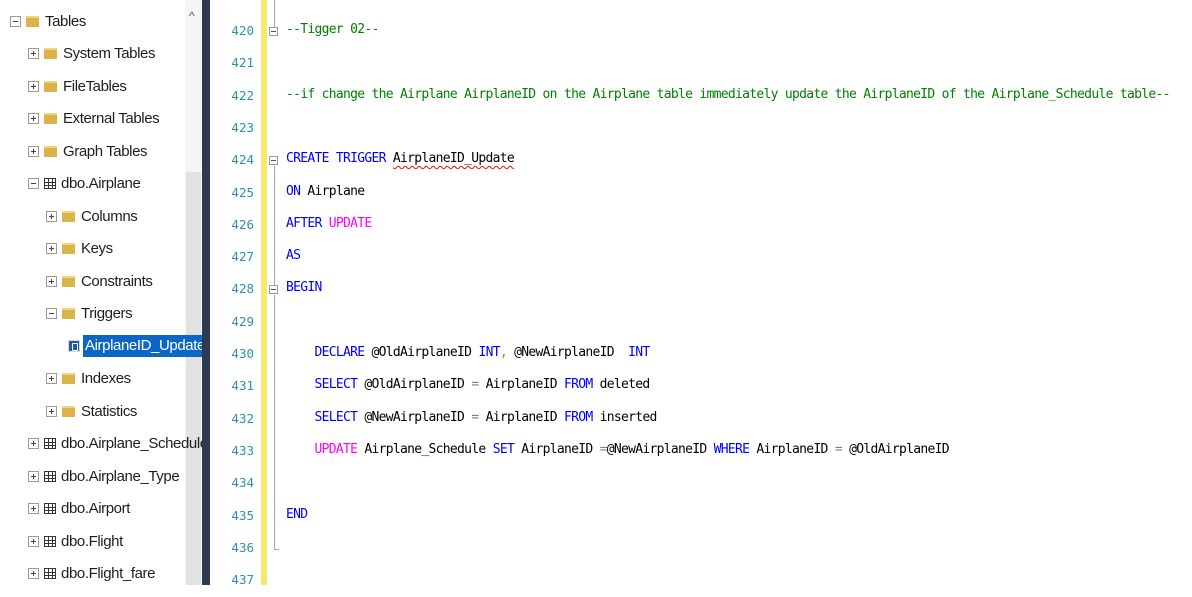  What do you see at coordinates (418, 385) in the screenshot?
I see `code-token: @OldAirplaneID` at bounding box center [418, 385].